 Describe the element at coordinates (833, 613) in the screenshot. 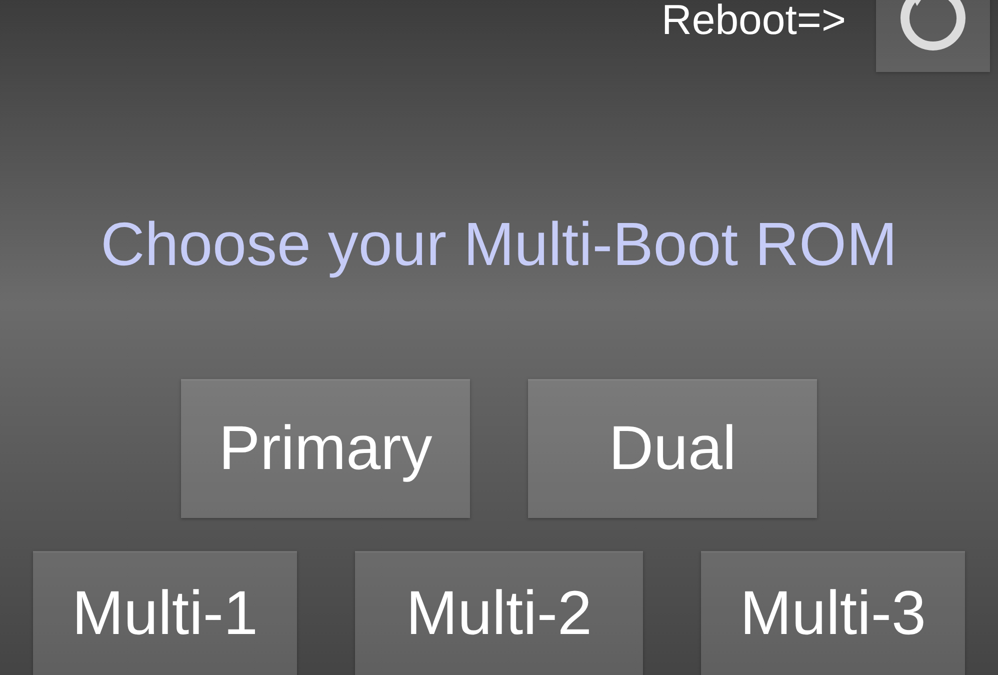

I see `rom-option-button: Multi-3` at that location.